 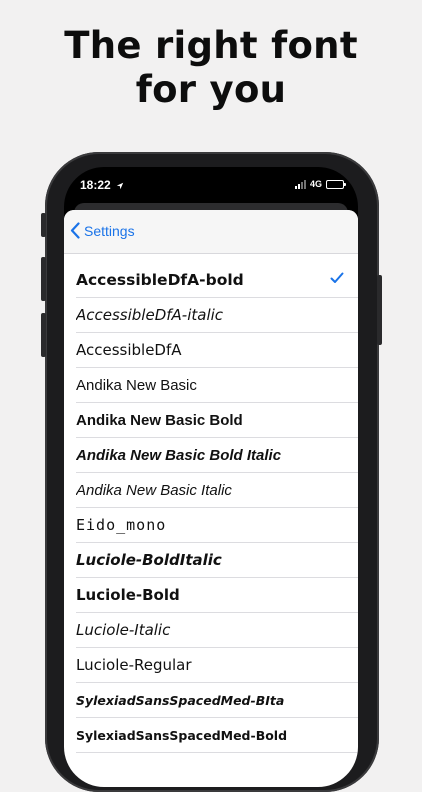 What do you see at coordinates (102, 185) in the screenshot?
I see `status-bar-time: 18:22` at bounding box center [102, 185].